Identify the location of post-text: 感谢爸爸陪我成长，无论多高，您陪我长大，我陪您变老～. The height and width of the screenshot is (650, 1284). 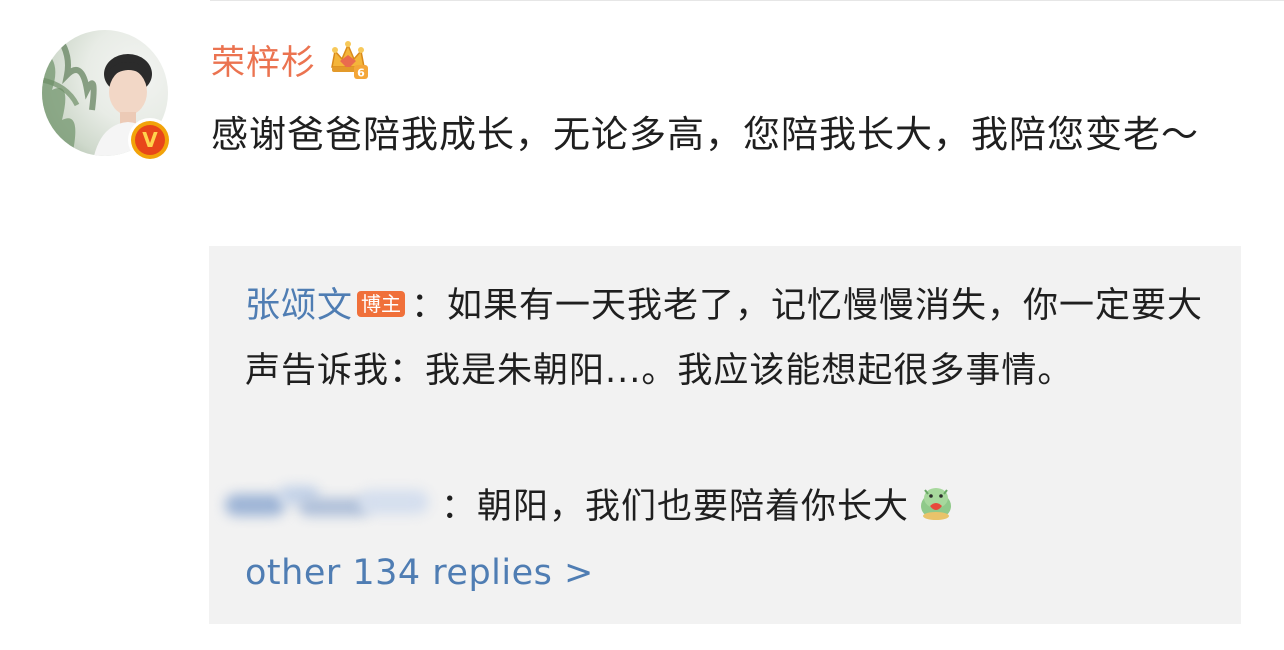
(705, 134).